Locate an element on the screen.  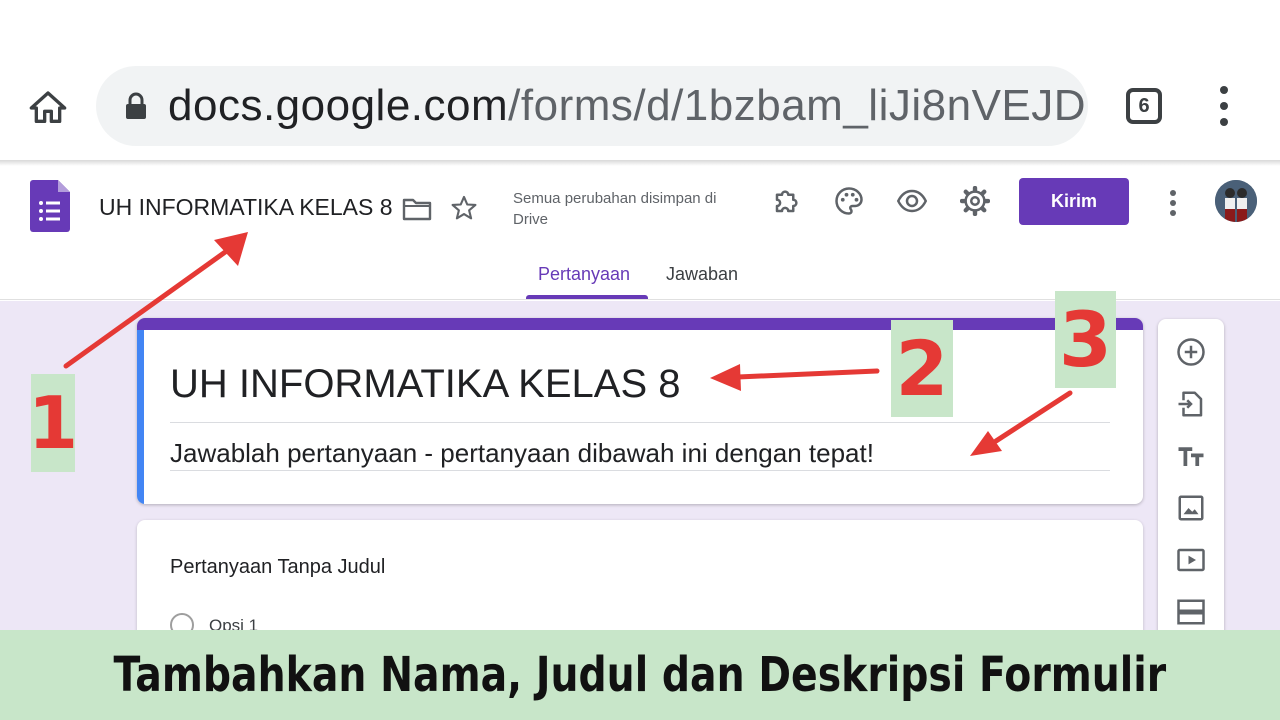
star-icon is located at coordinates (464, 208).